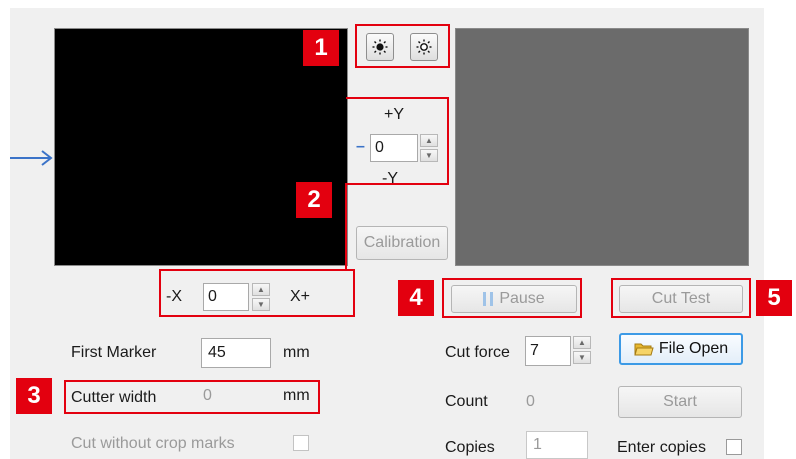 This screenshot has height=459, width=796. What do you see at coordinates (429, 148) in the screenshot?
I see `y-offset-spinner: ▲ ▼` at bounding box center [429, 148].